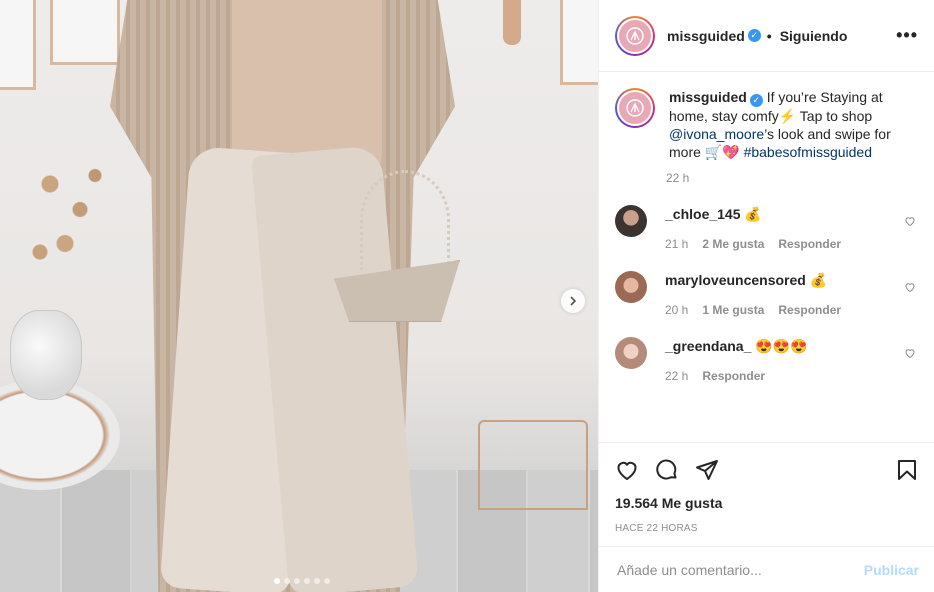  Describe the element at coordinates (781, 346) in the screenshot. I see `comment-text: 😍😍😍` at that location.